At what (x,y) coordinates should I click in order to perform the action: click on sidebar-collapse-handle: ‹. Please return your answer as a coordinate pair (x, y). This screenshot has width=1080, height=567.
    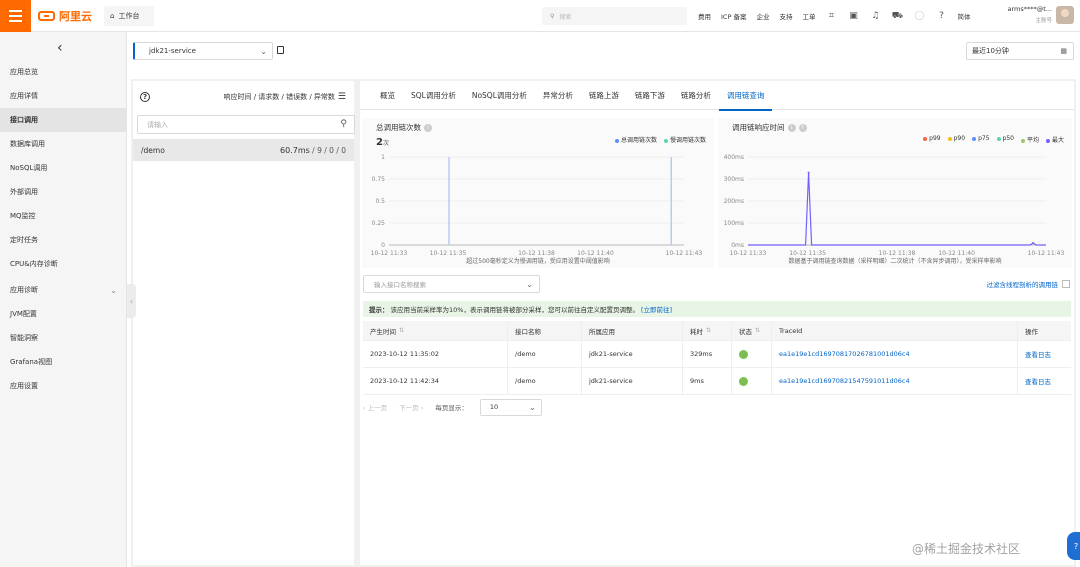
    Looking at the image, I should click on (131, 301).